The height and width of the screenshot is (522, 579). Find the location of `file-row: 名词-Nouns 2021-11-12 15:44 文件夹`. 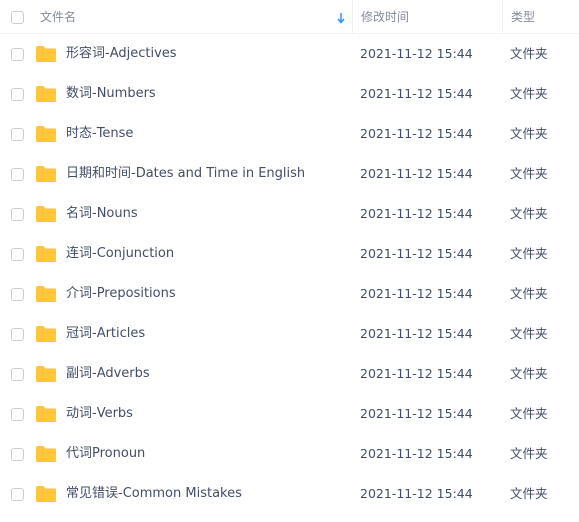

file-row: 名词-Nouns 2021-11-12 15:44 文件夹 is located at coordinates (289, 214).